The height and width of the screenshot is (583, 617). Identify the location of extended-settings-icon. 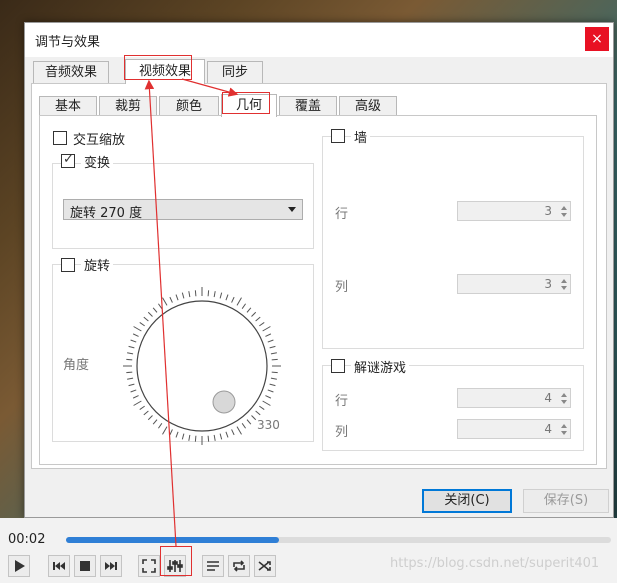
(175, 566).